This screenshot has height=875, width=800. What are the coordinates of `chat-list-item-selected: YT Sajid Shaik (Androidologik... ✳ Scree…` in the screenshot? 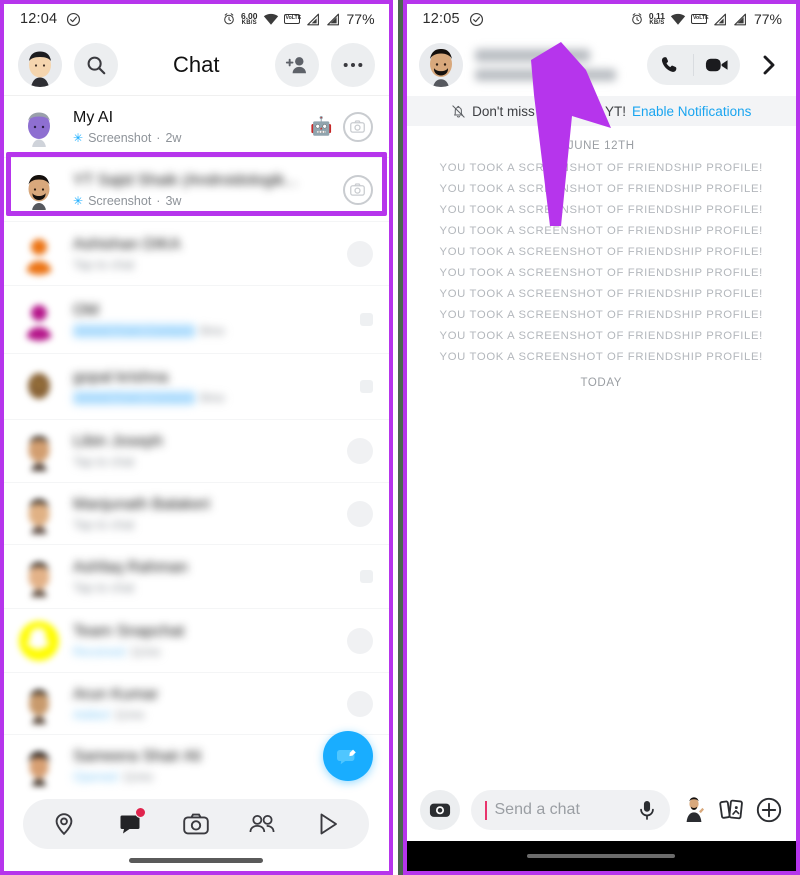 It's located at (196, 190).